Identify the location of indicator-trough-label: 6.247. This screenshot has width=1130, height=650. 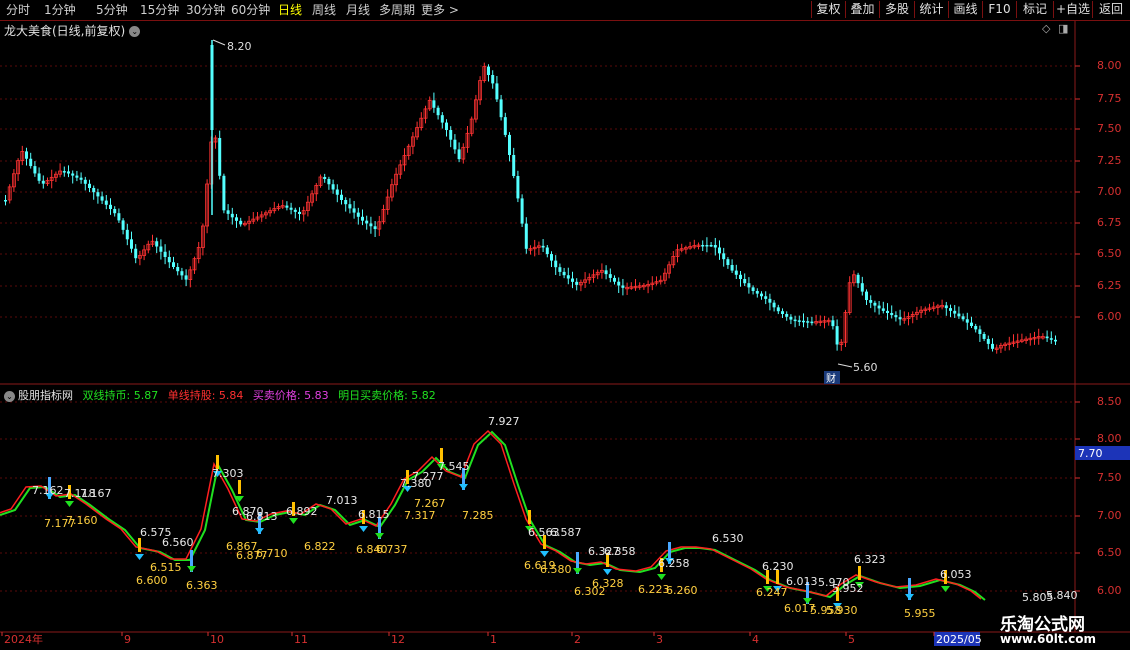
(772, 592).